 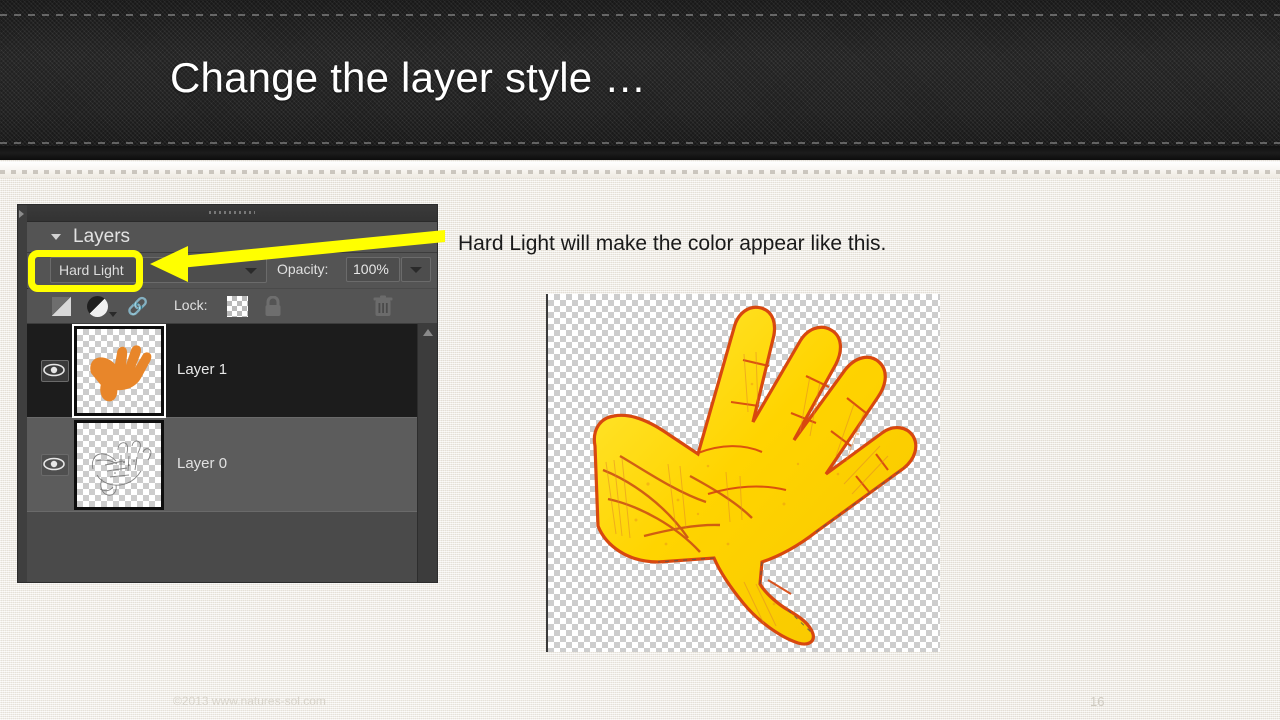 What do you see at coordinates (191, 305) in the screenshot?
I see `lock-label: Lock:` at bounding box center [191, 305].